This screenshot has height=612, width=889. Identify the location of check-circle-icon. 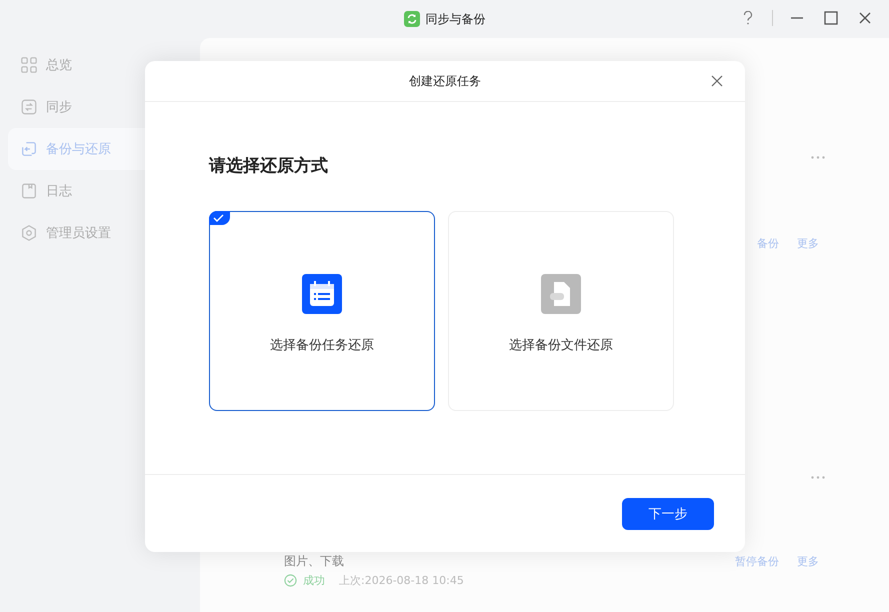
(290, 580).